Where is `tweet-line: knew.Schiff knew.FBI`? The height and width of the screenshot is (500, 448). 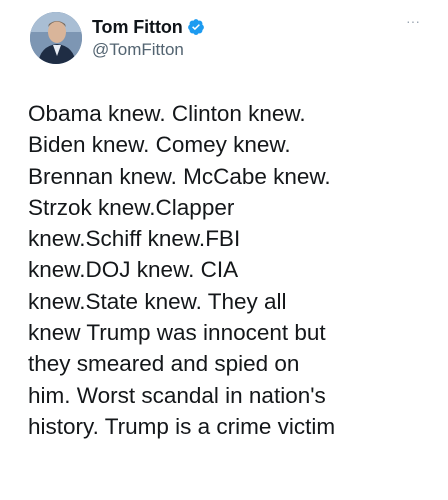 tweet-line: knew.Schiff knew.FBI is located at coordinates (134, 239).